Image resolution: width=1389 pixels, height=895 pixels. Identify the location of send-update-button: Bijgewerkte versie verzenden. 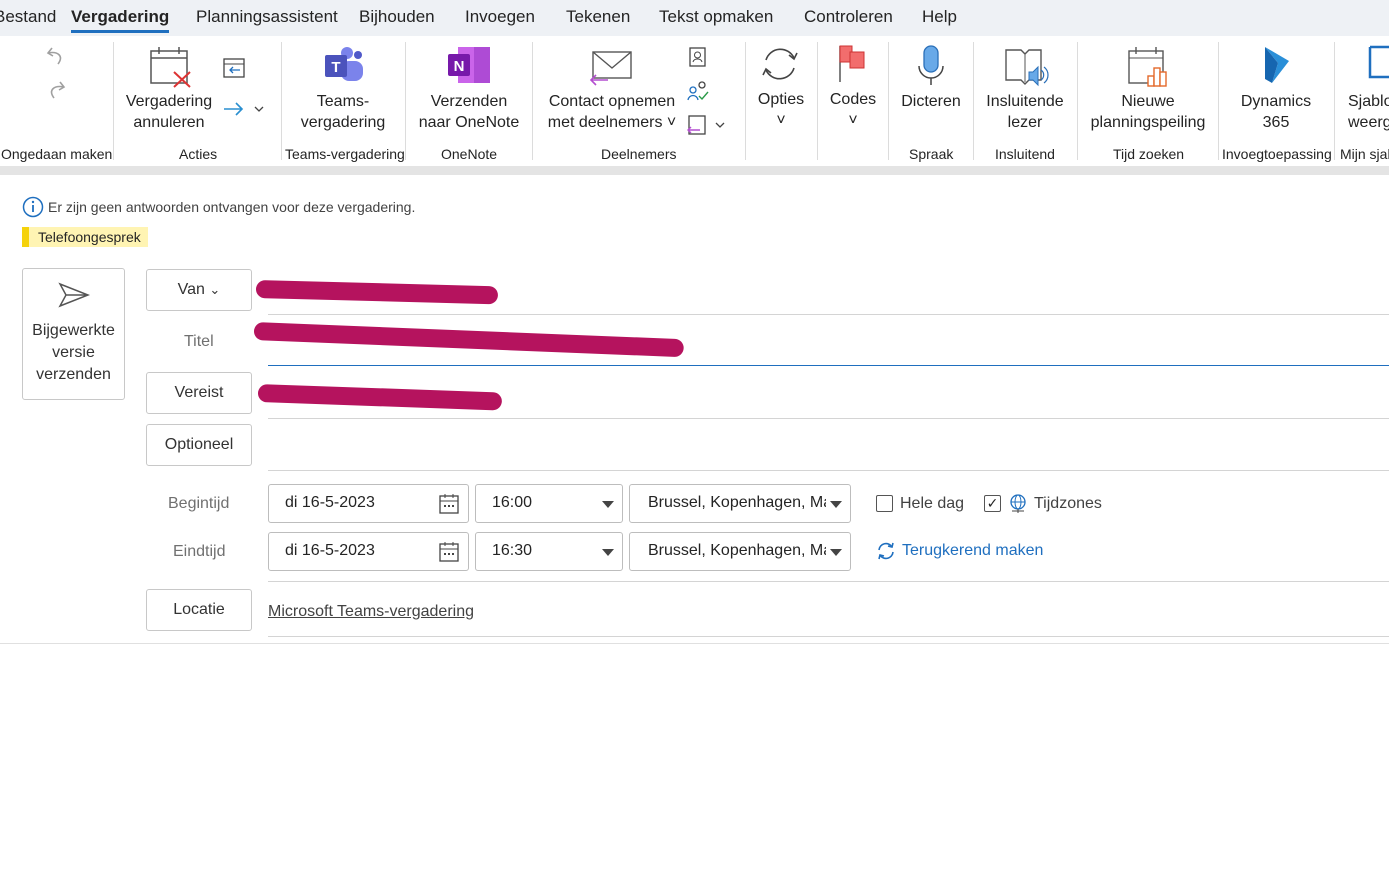
(73, 334).